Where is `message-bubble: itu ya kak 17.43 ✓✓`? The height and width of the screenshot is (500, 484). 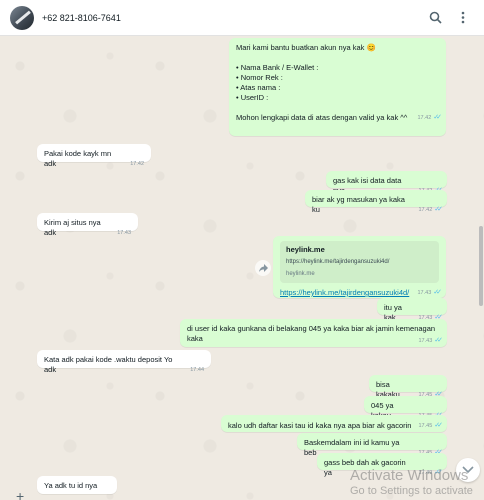 message-bubble: itu ya kak 17.43 ✓✓ is located at coordinates (412, 310).